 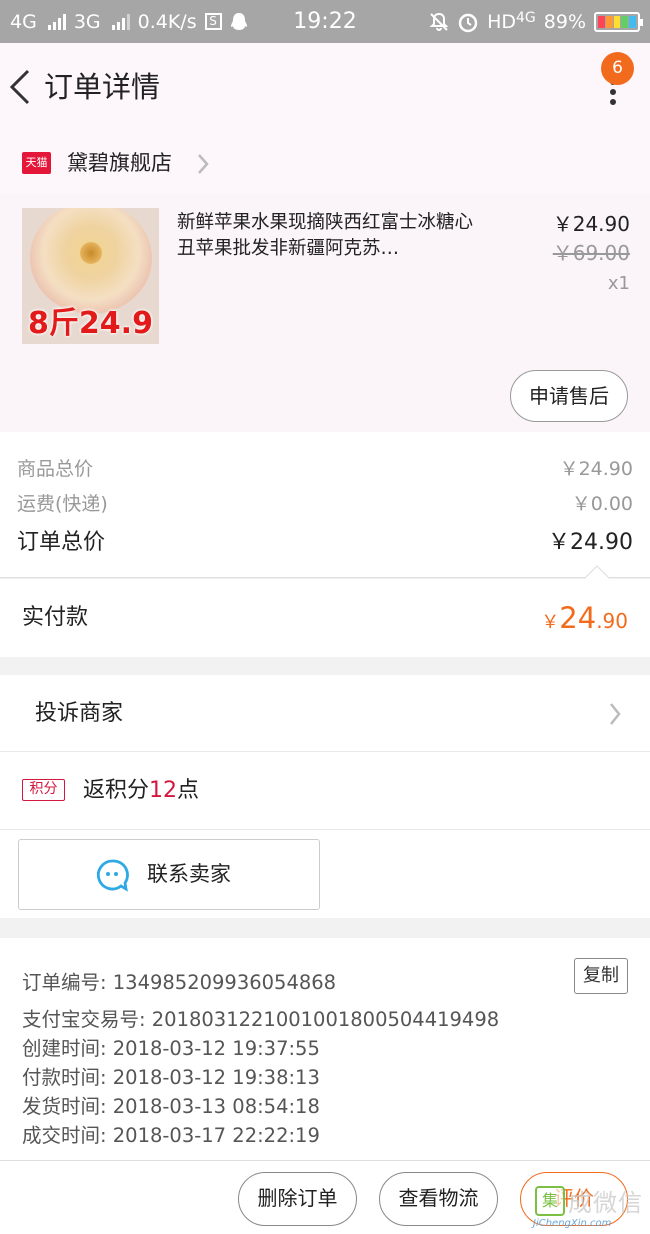 I want to click on status-right: HD 4G 89%, so click(x=536, y=21).